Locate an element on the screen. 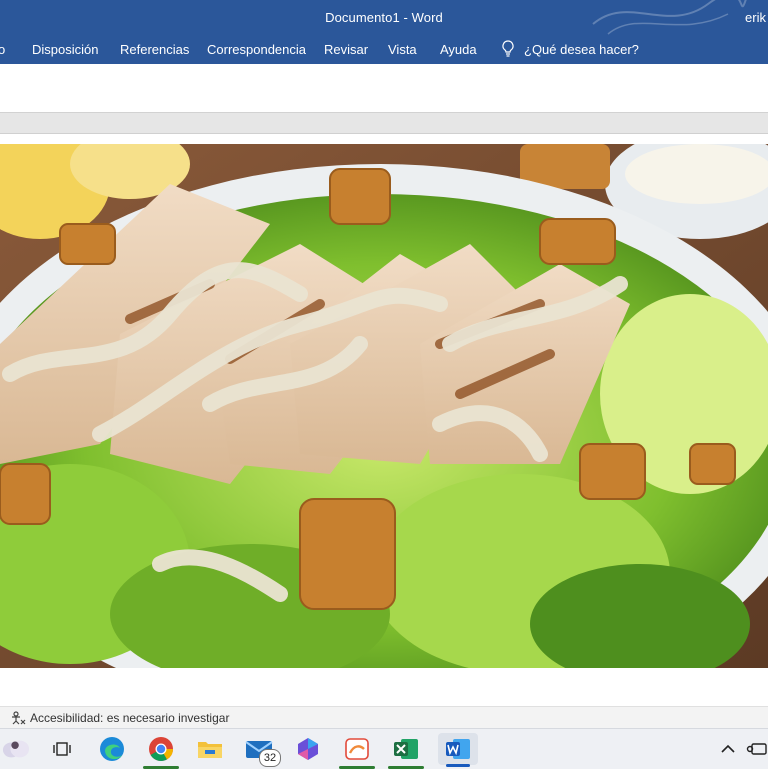 The height and width of the screenshot is (769, 768). accessibility-status: Accesibilidad: es necesario investigar is located at coordinates (119, 718).